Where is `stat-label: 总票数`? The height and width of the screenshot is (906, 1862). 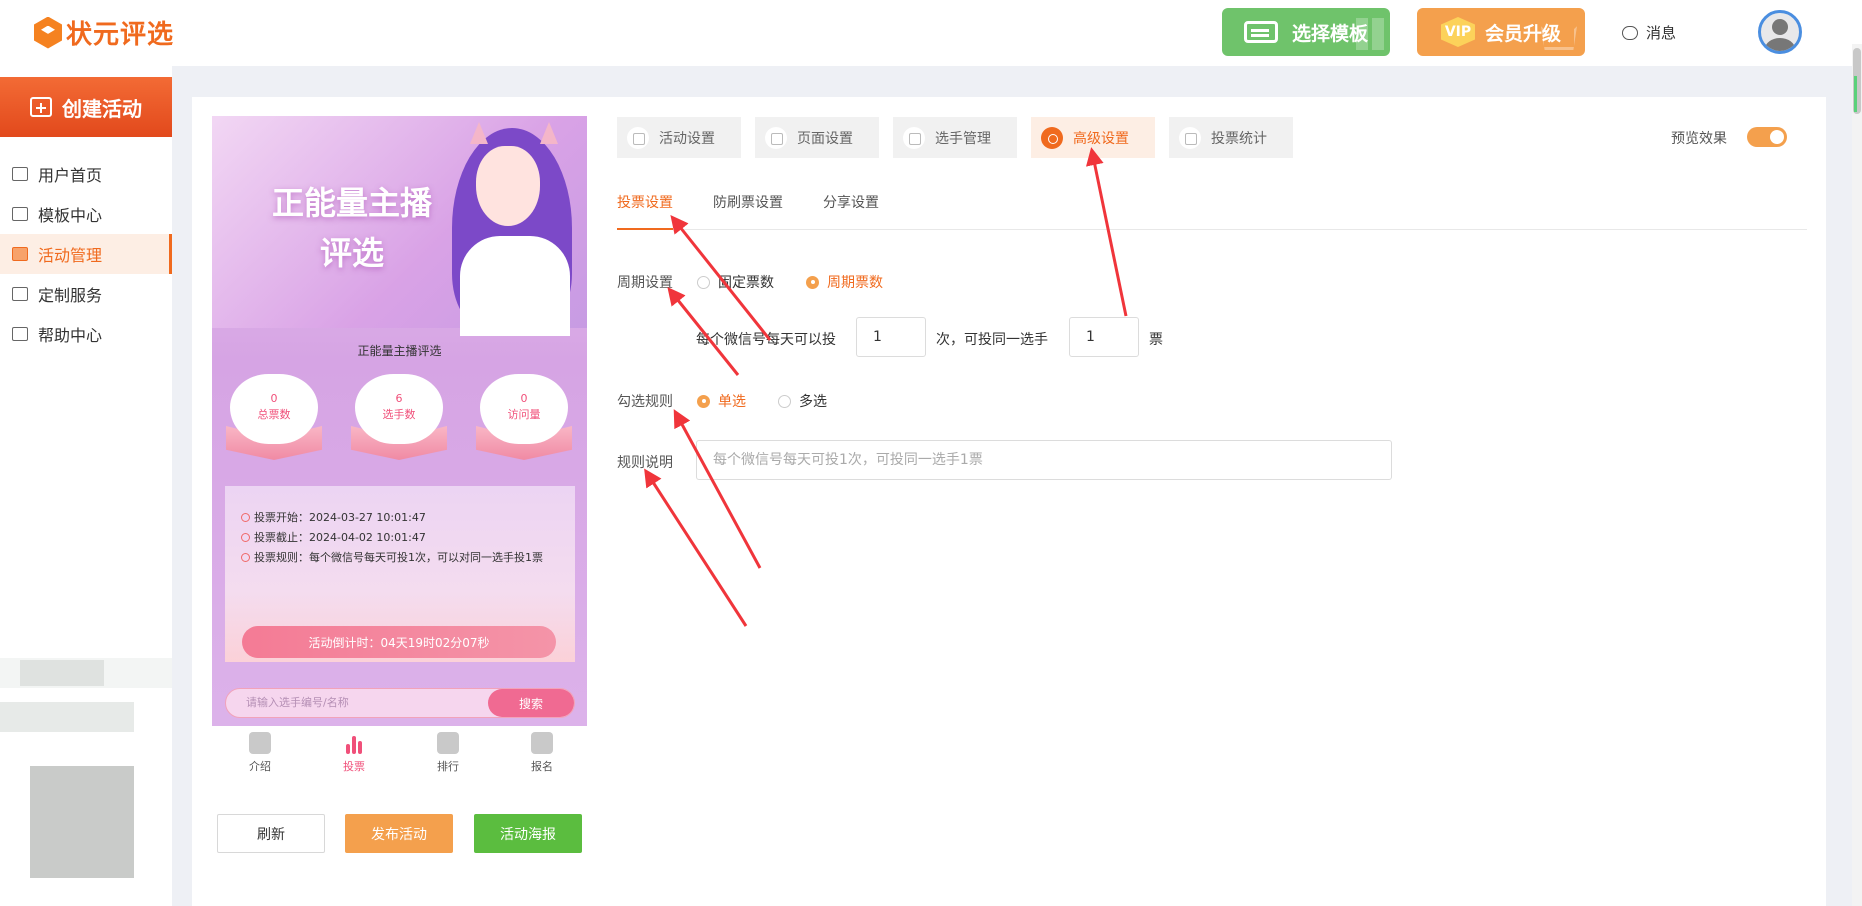
stat-label: 总票数 is located at coordinates (274, 414).